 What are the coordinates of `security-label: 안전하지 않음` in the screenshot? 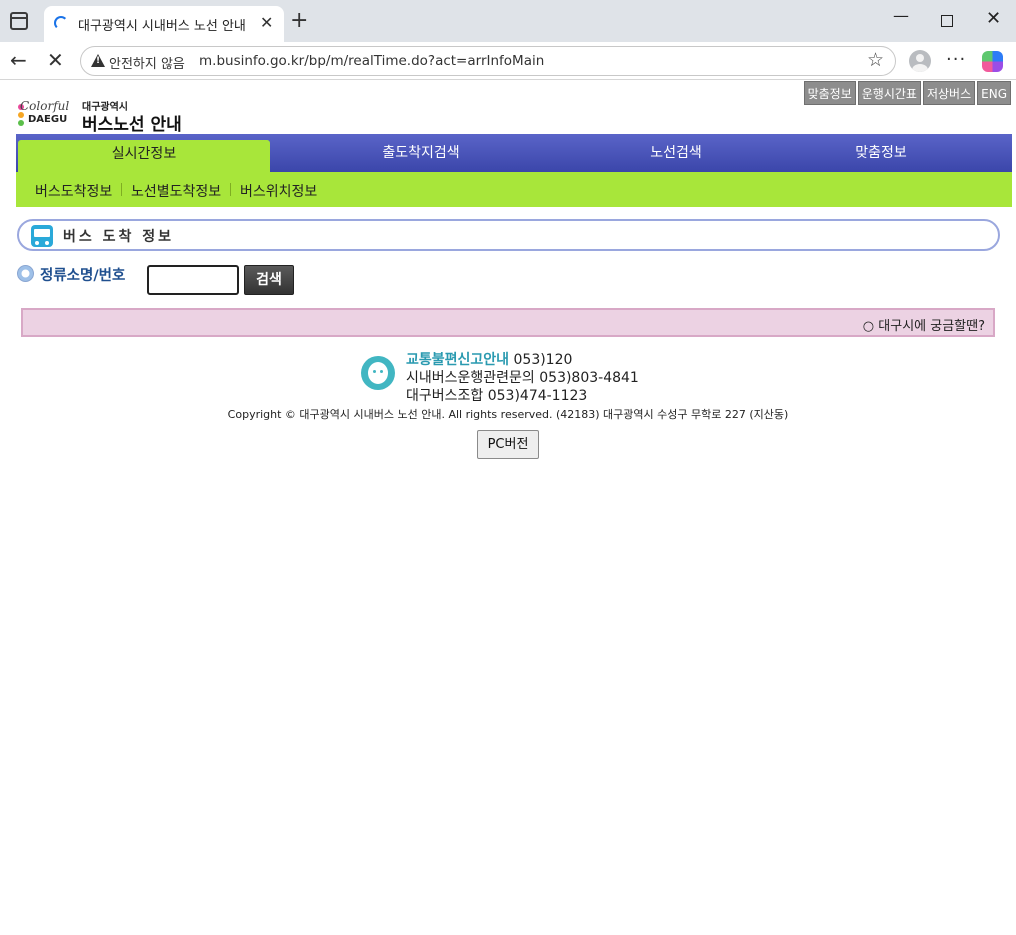 It's located at (147, 62).